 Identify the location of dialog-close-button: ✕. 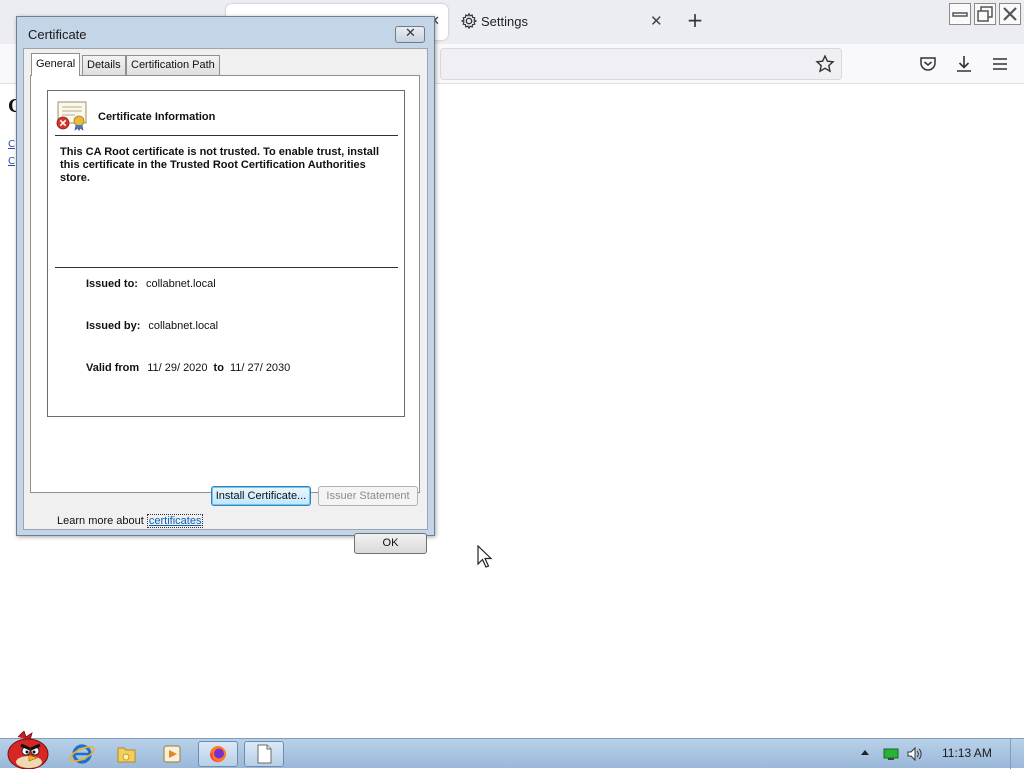
(410, 34).